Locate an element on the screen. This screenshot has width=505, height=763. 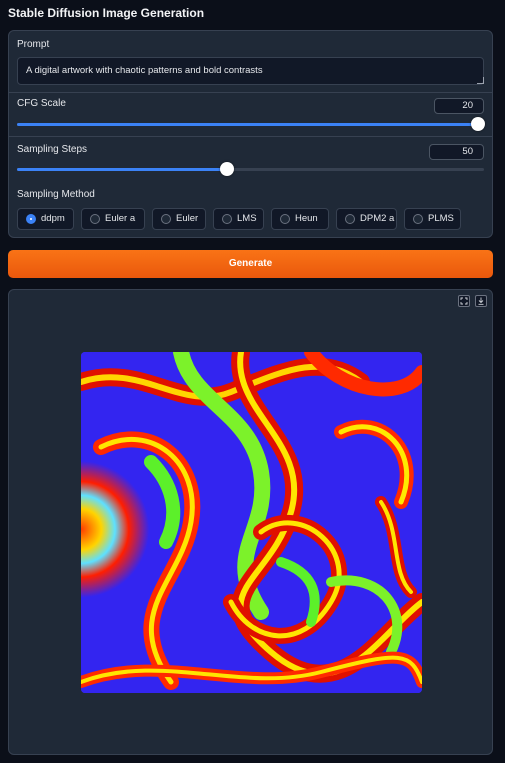
radio-option-label: Euler a is located at coordinates (120, 218).